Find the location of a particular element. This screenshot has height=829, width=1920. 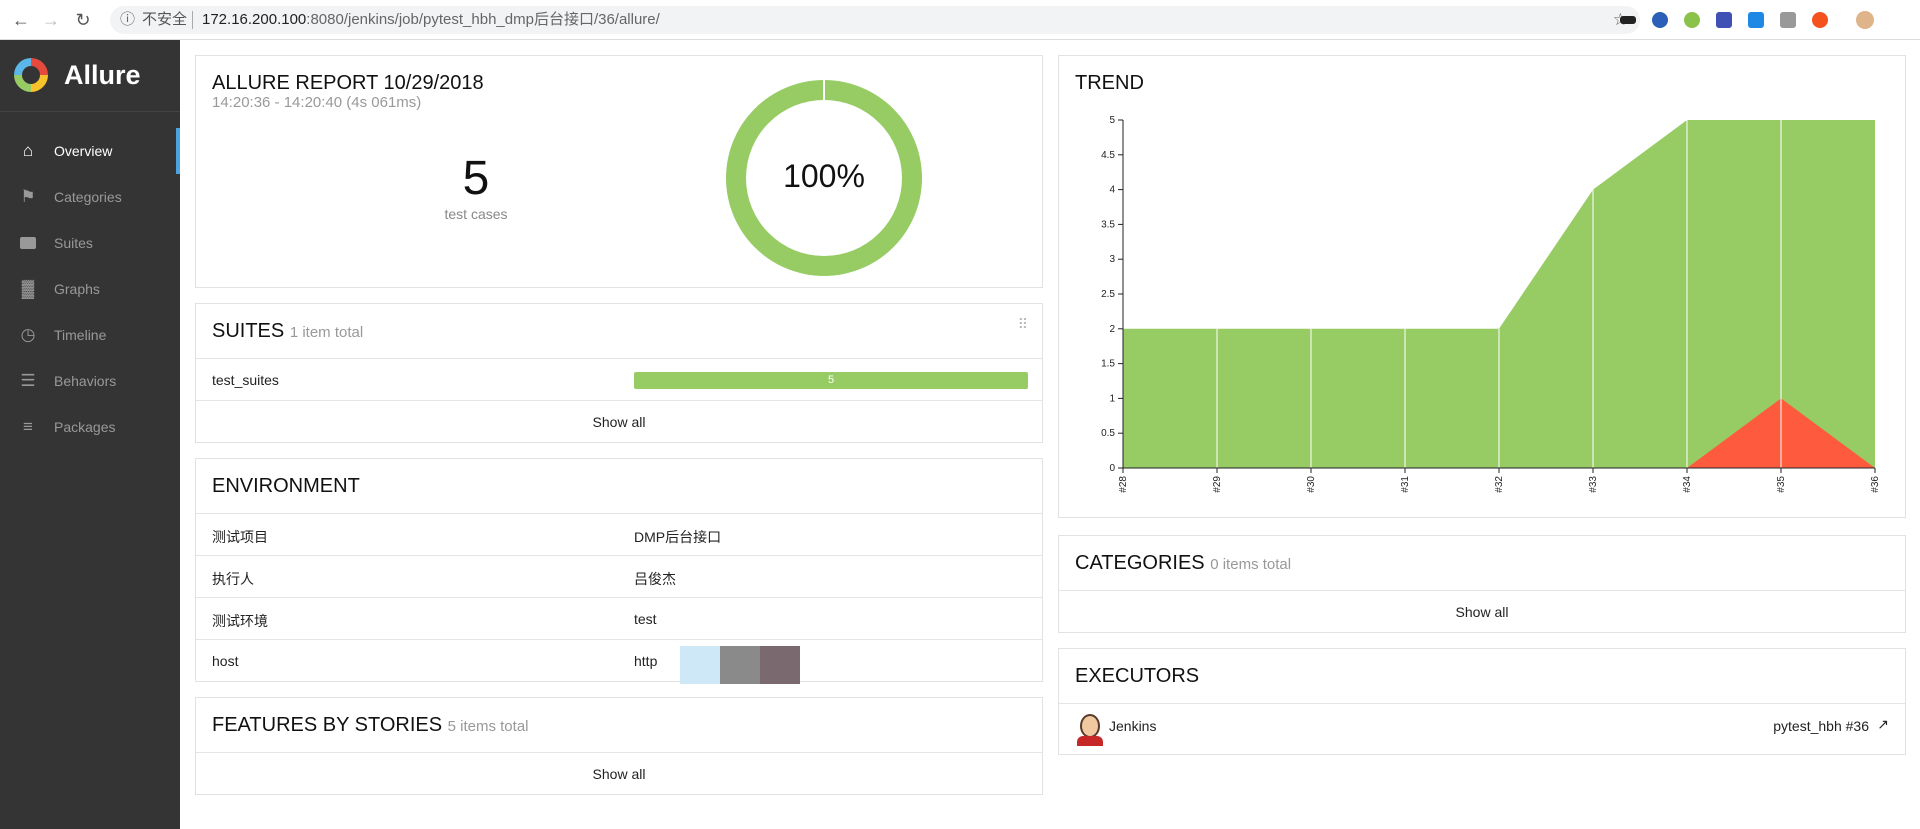

env-key: 测试环境 is located at coordinates (240, 621).